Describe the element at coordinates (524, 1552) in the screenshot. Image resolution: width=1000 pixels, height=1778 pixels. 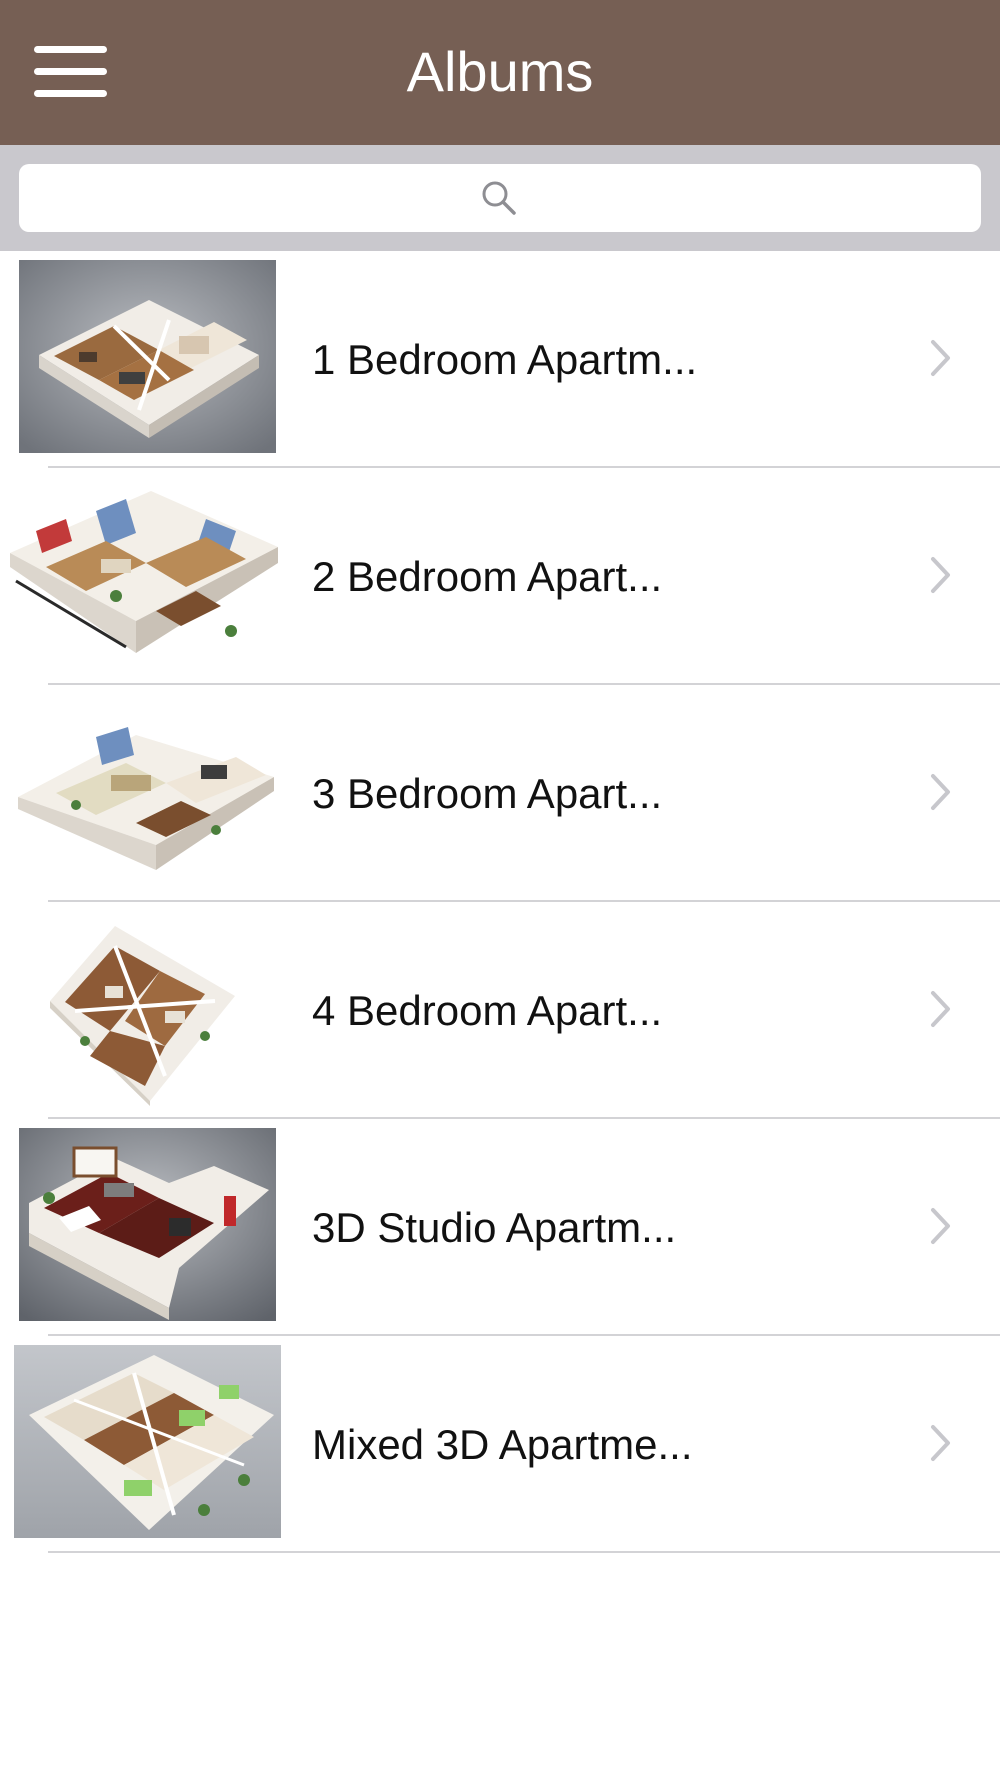
I see `row-divider` at that location.